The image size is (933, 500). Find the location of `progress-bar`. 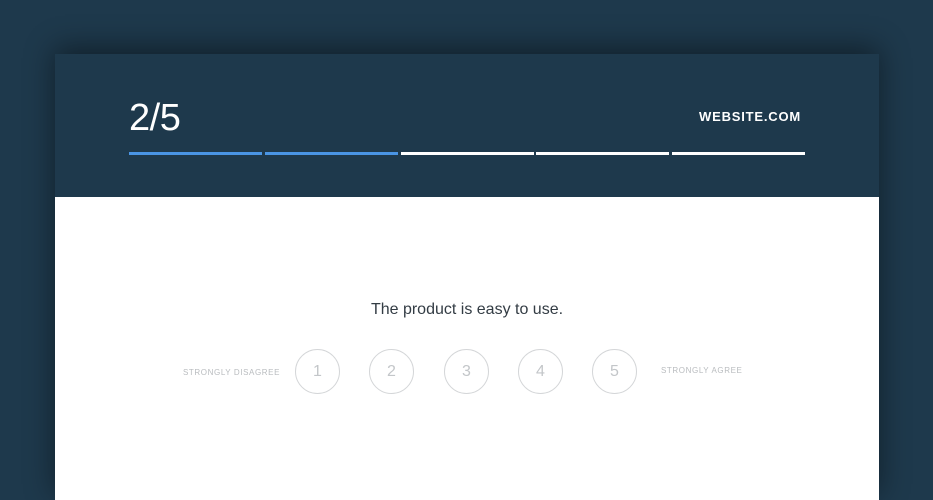

progress-bar is located at coordinates (467, 153).